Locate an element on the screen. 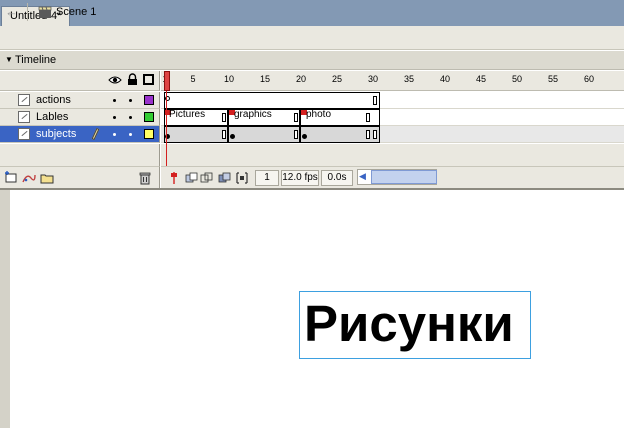  timeline-header: ▼ Timeline is located at coordinates (312, 60).